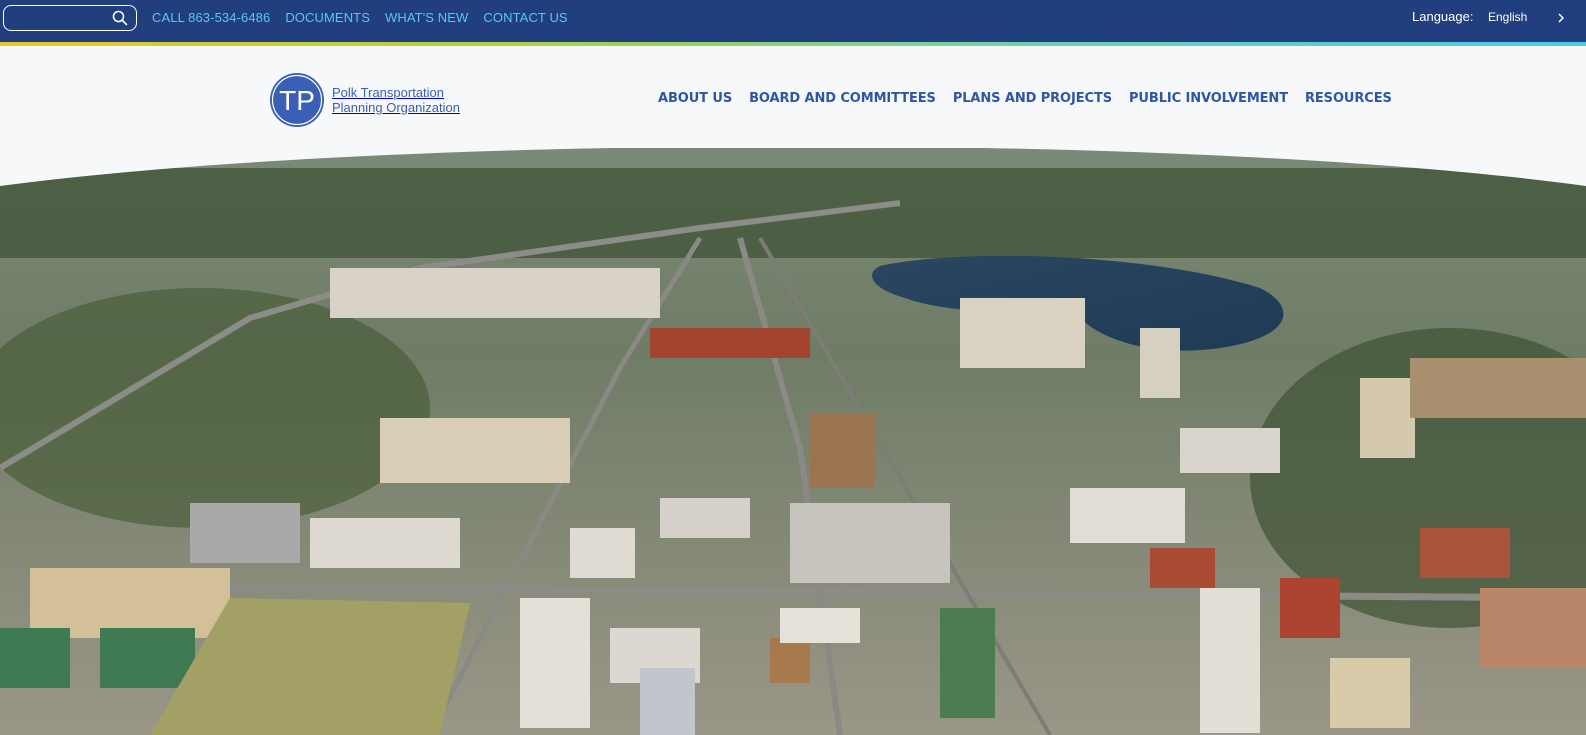 The width and height of the screenshot is (1586, 735). Describe the element at coordinates (842, 98) in the screenshot. I see `nav-board-and-committees: BOARD AND COMMITTEES` at that location.